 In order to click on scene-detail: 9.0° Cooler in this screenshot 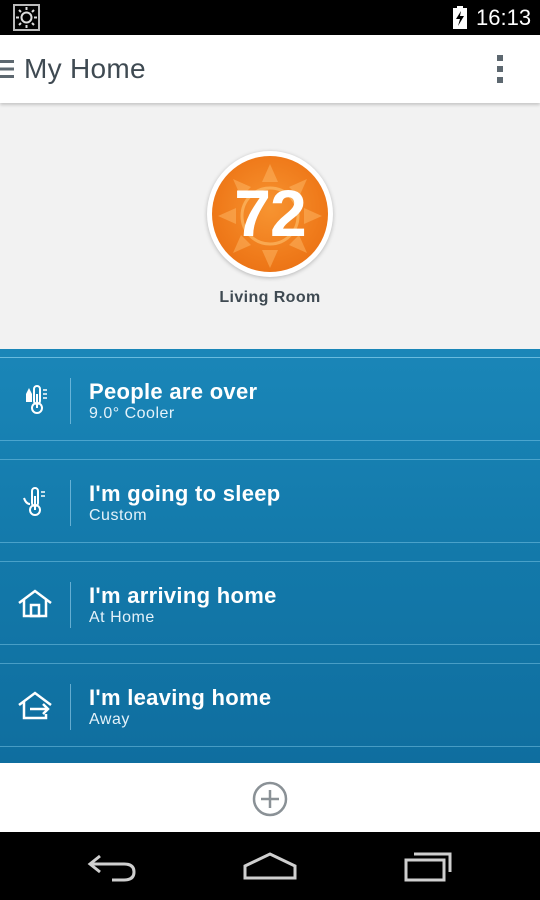, I will do `click(132, 413)`.